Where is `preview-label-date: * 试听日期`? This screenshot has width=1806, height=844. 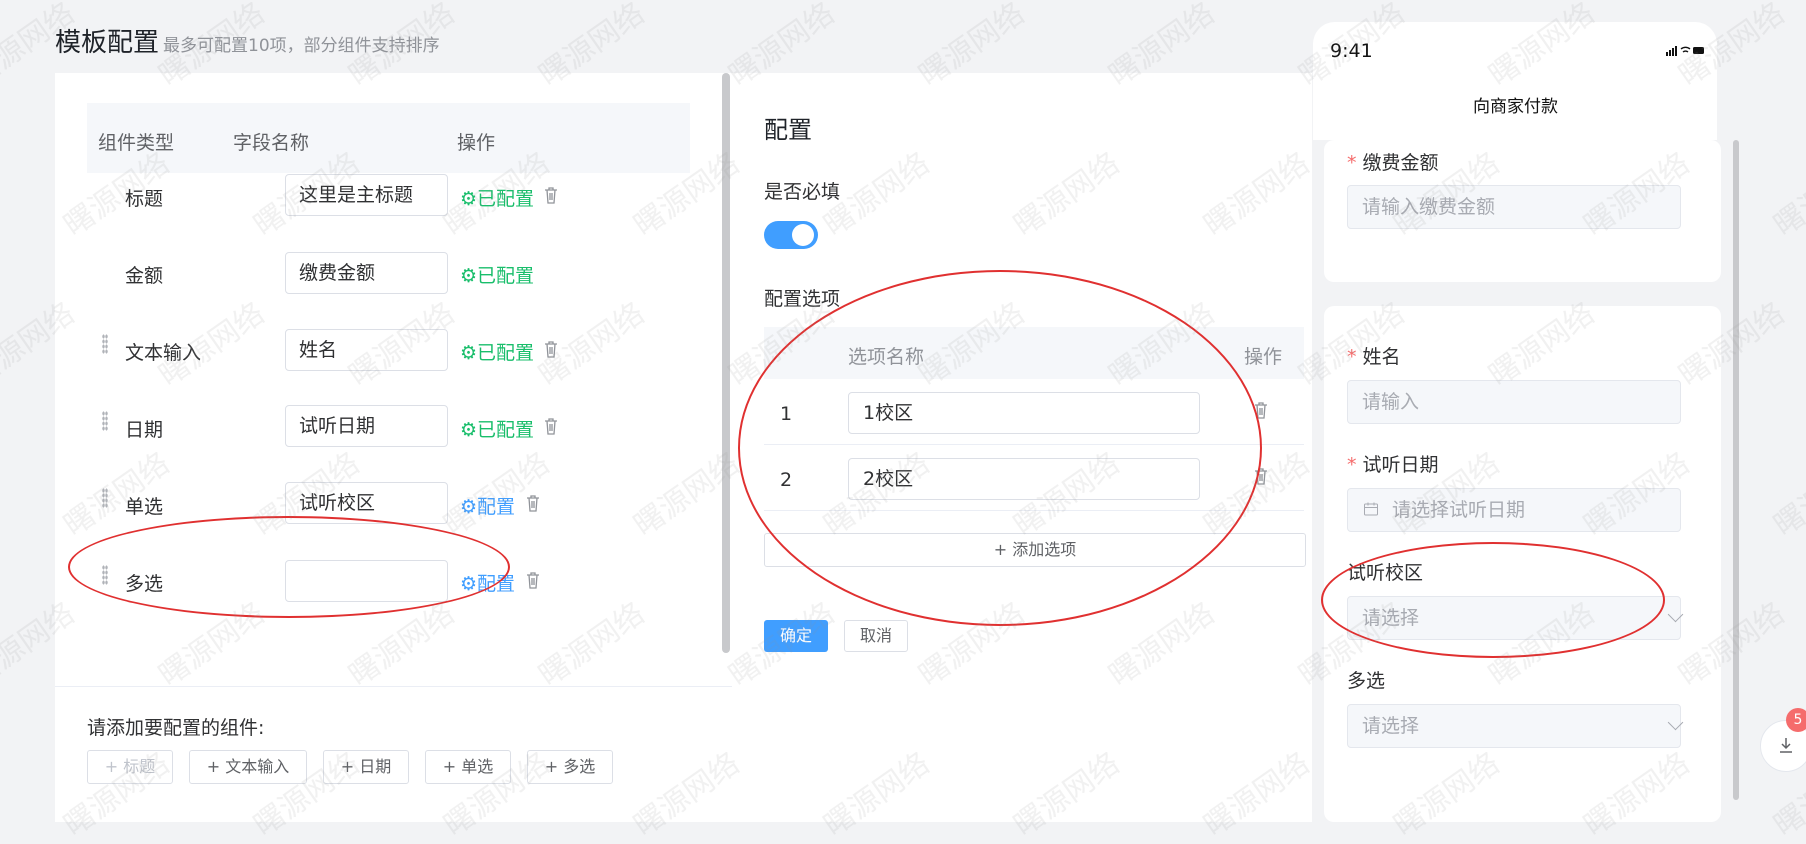 preview-label-date: * 试听日期 is located at coordinates (1393, 463).